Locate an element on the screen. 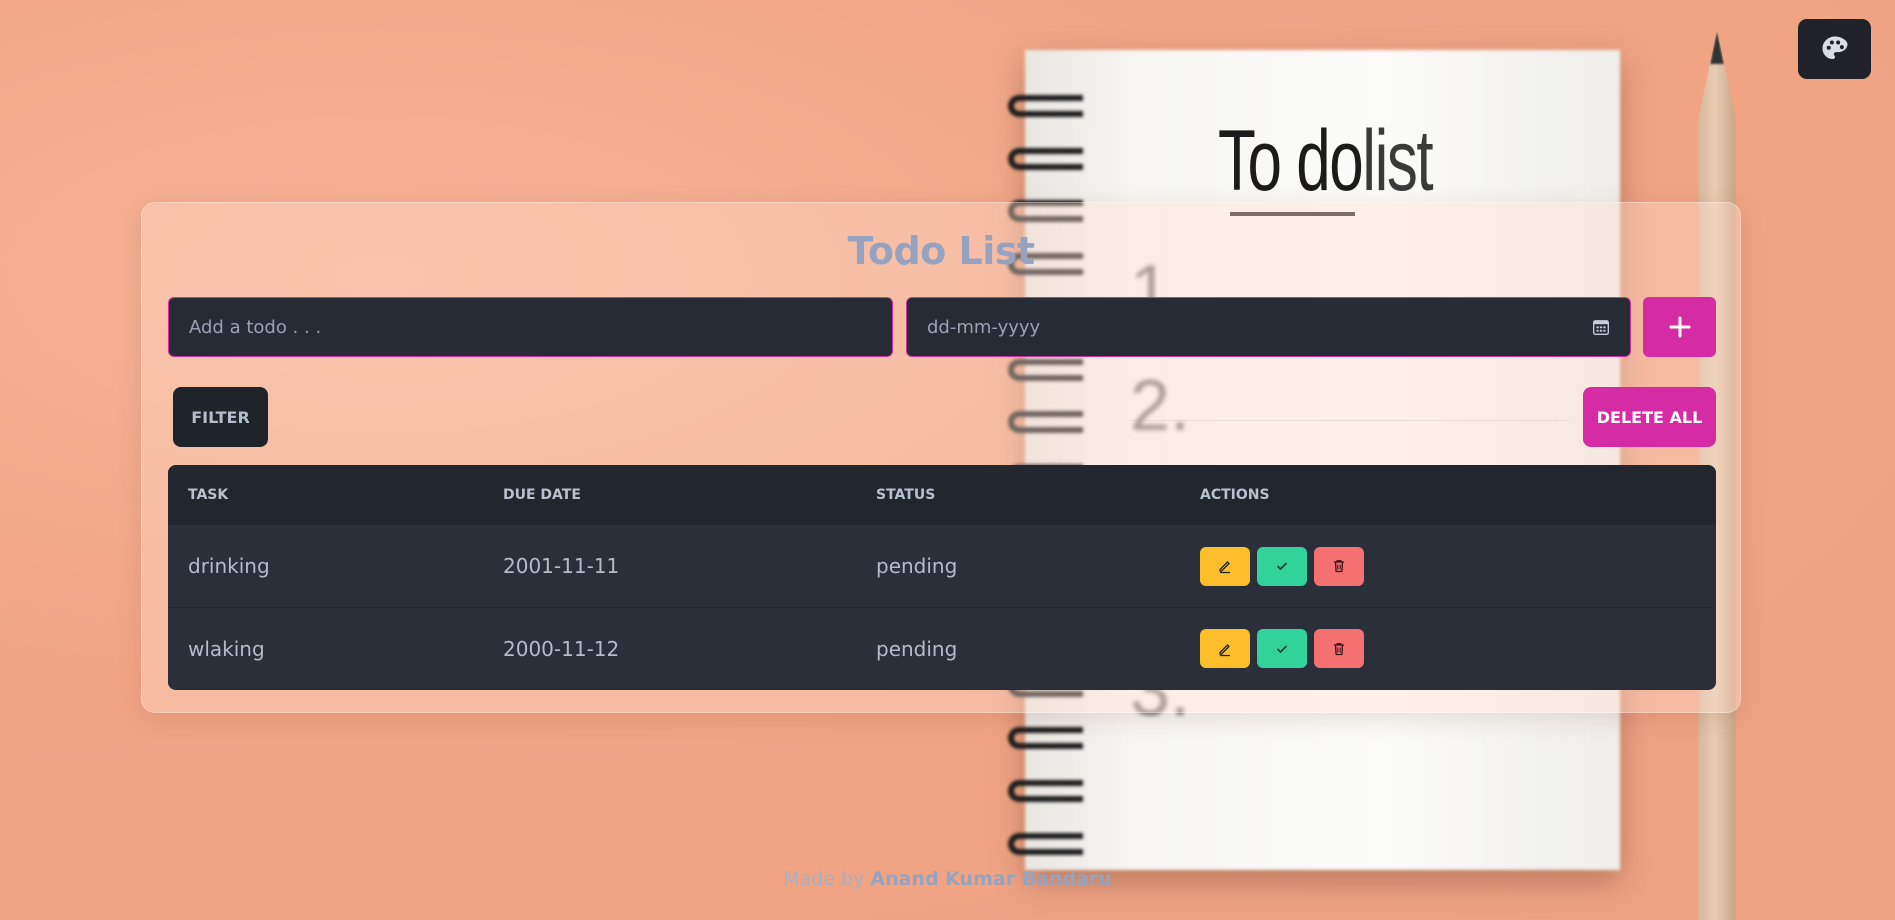  calendar-icon is located at coordinates (1601, 327).